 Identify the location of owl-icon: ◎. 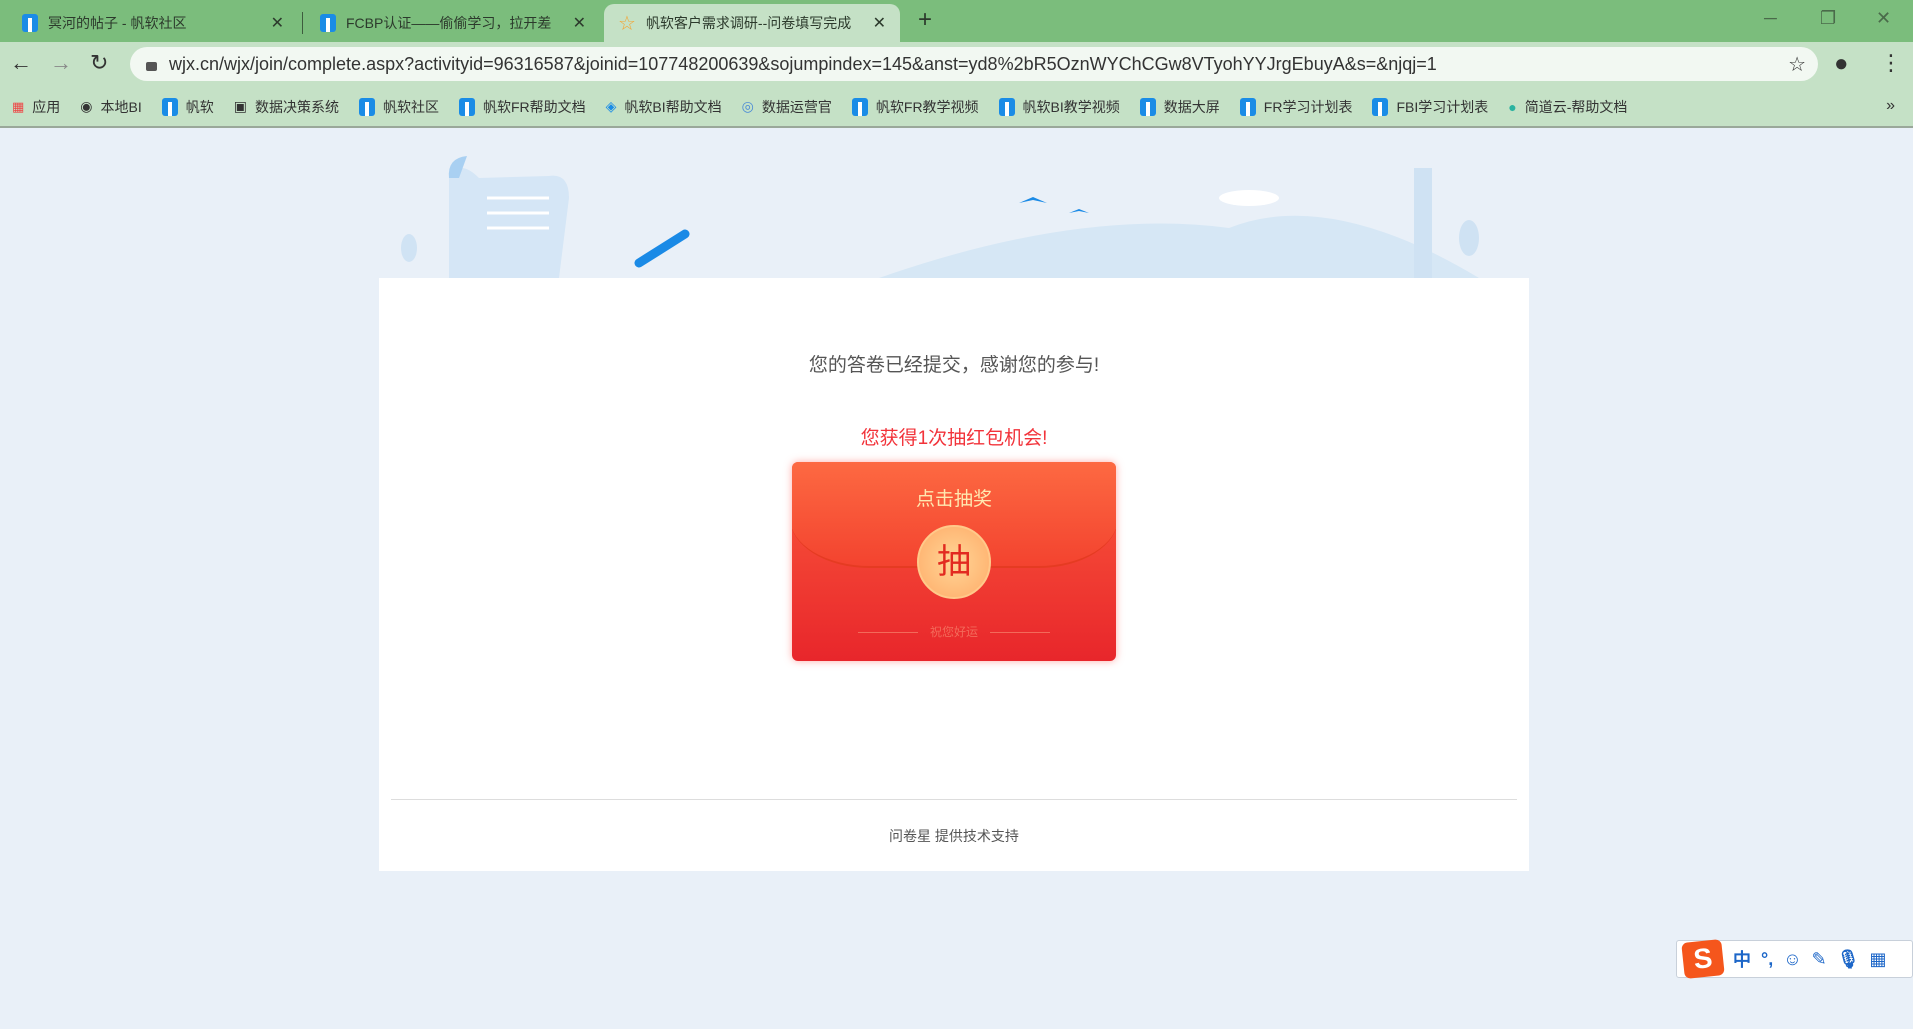
(747, 106).